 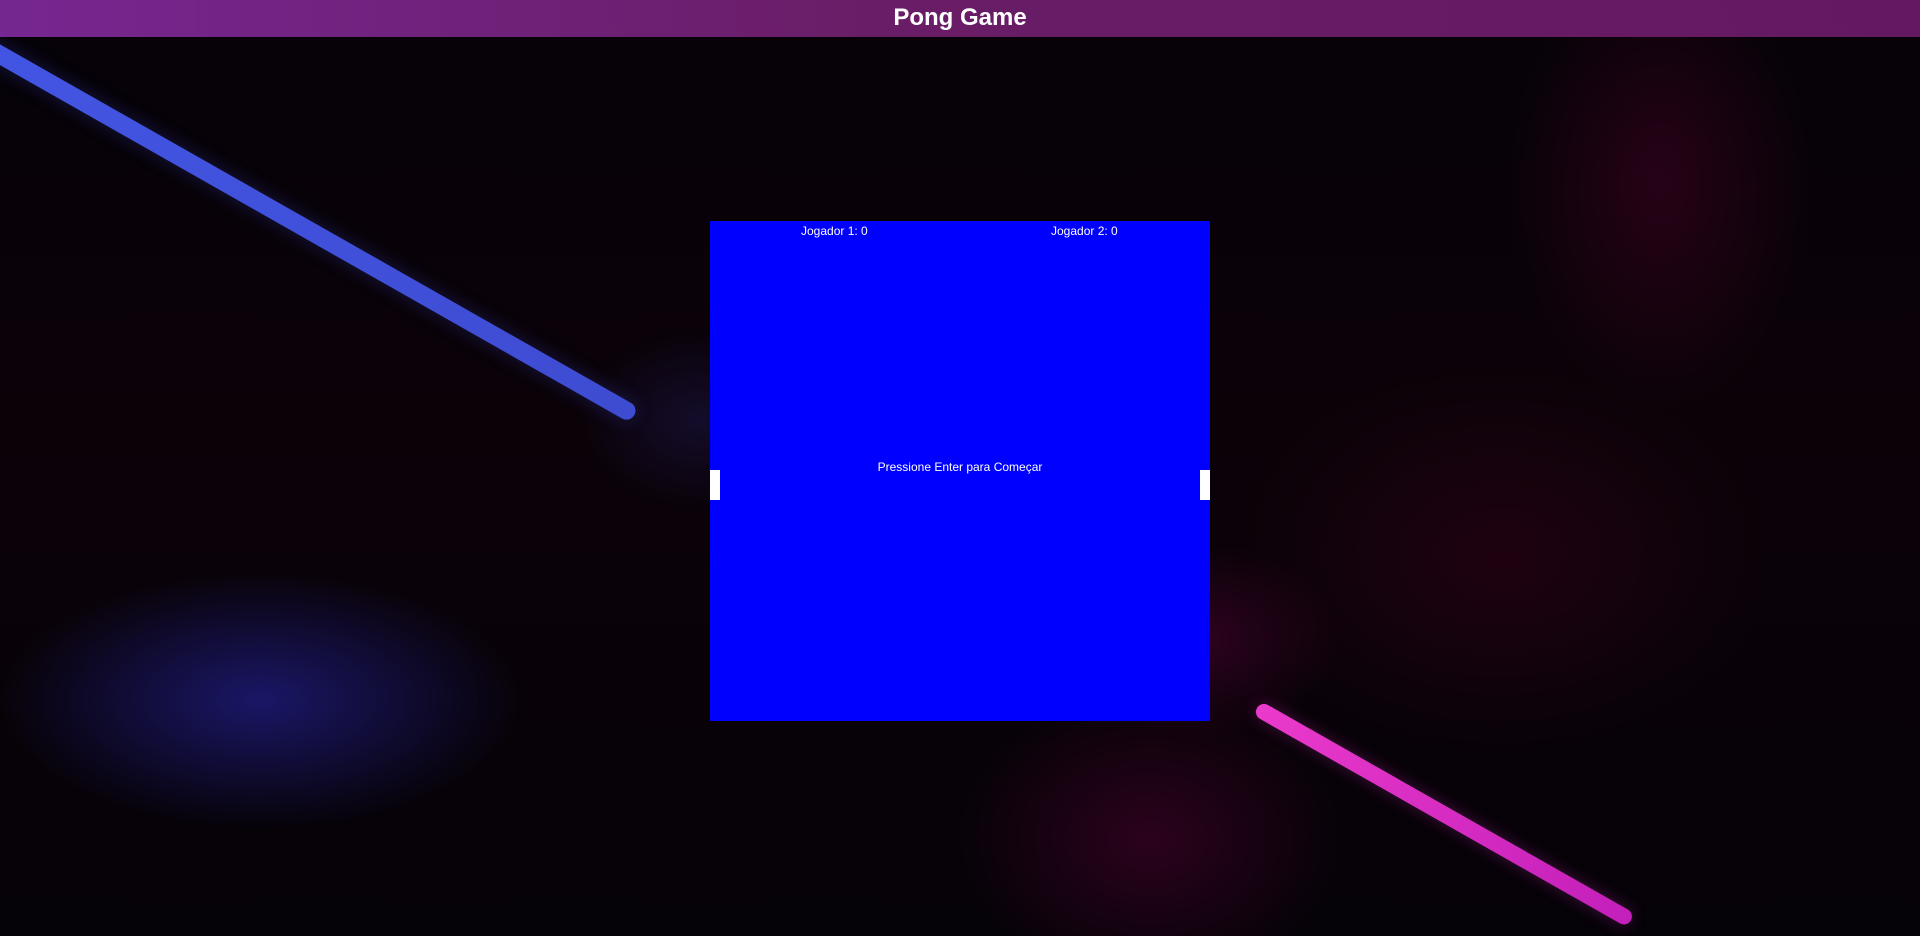 I want to click on blue-light-beam, so click(x=319, y=215).